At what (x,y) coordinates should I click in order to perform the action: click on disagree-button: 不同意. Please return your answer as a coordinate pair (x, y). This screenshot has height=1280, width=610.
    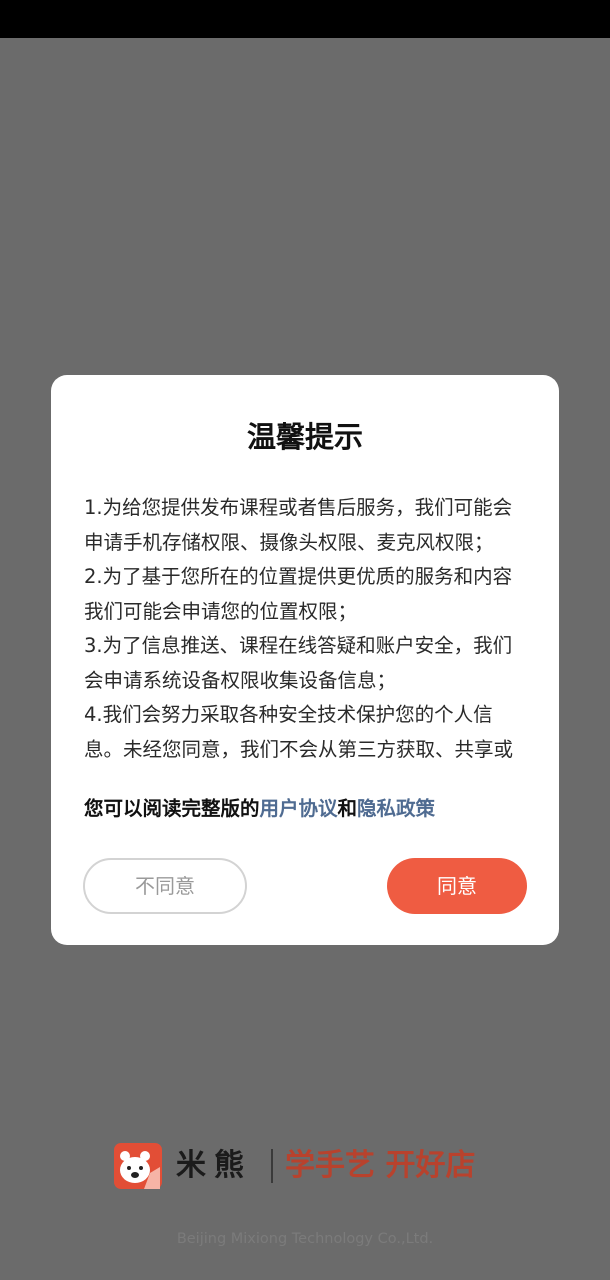
    Looking at the image, I should click on (165, 886).